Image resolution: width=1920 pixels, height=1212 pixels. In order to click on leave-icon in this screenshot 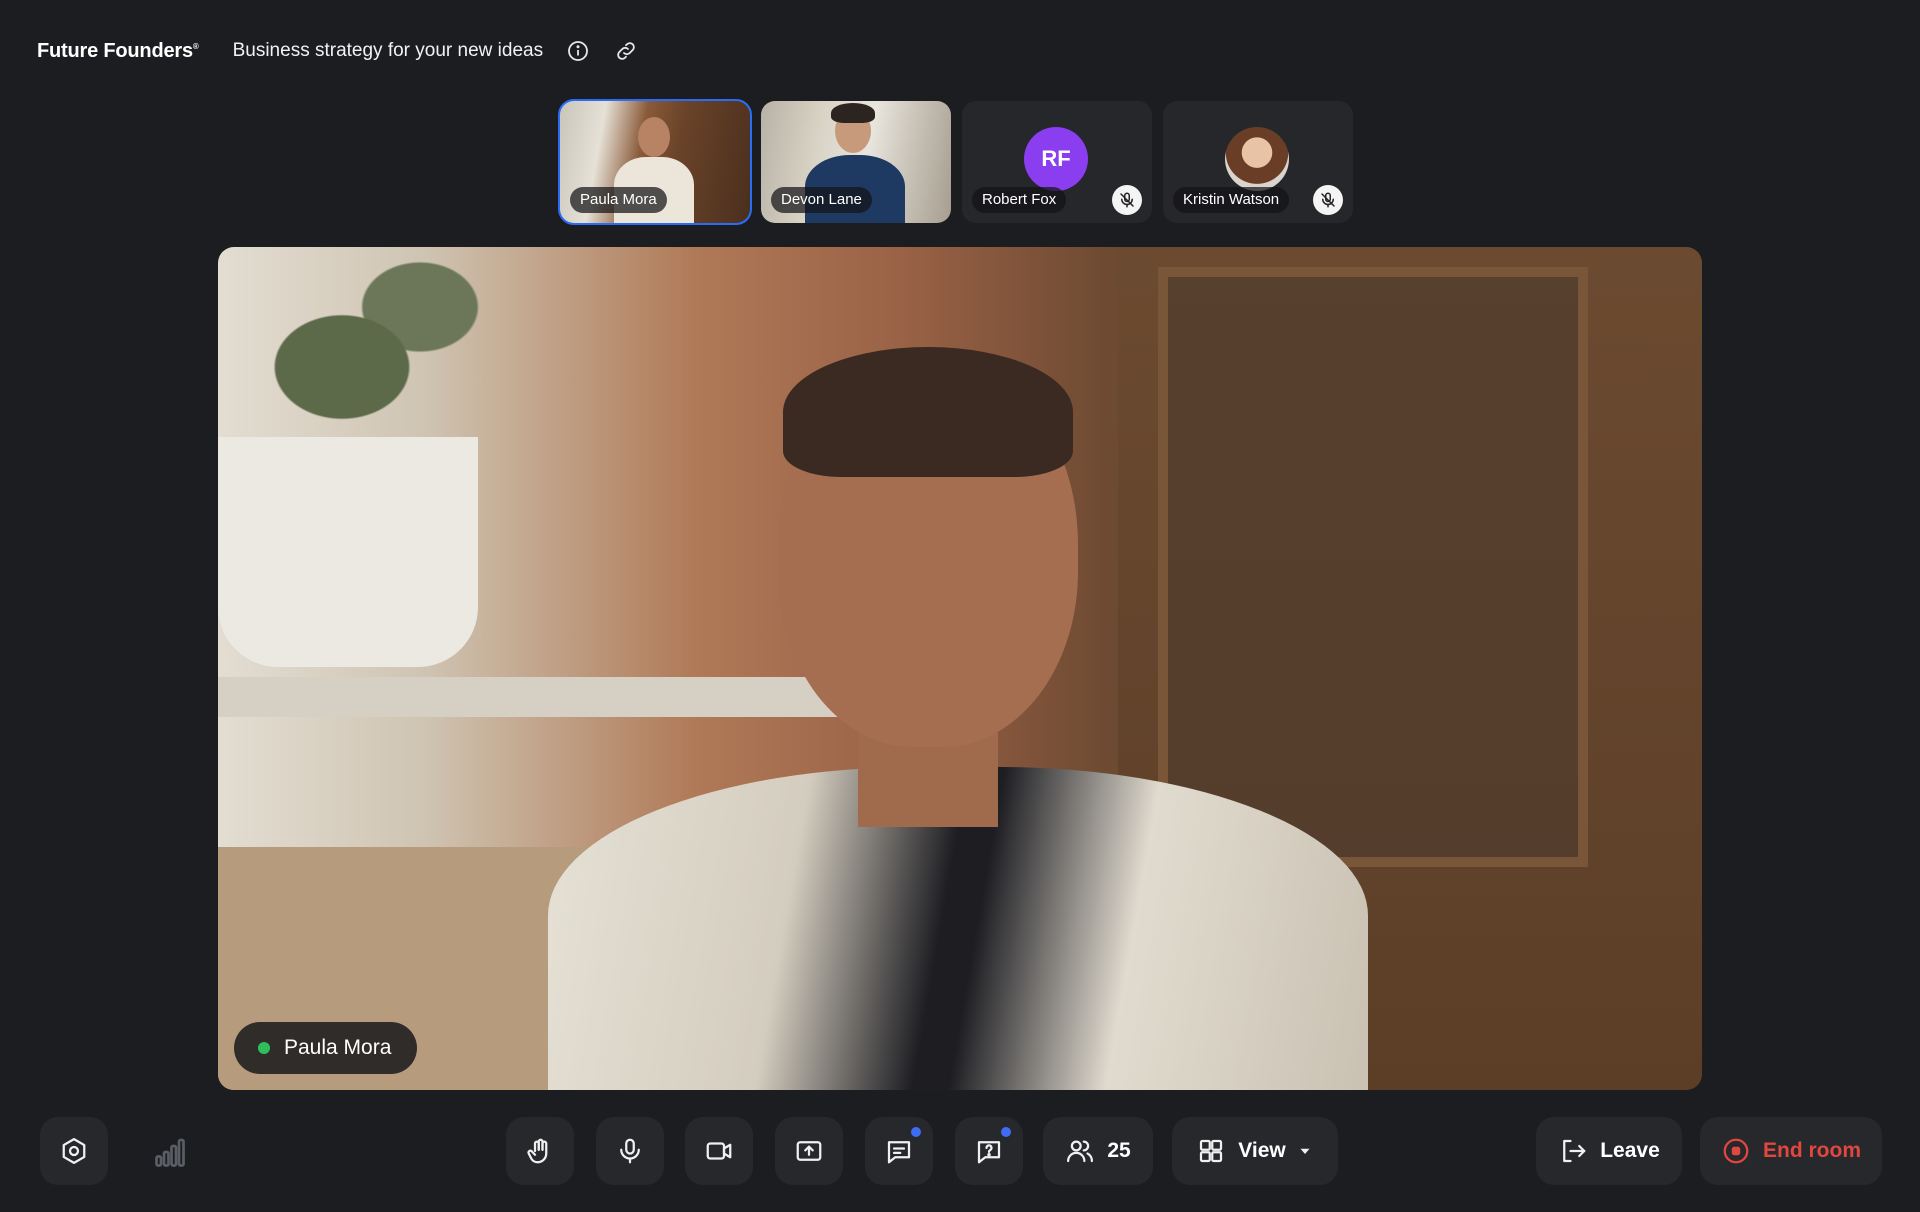, I will do `click(1574, 1151)`.